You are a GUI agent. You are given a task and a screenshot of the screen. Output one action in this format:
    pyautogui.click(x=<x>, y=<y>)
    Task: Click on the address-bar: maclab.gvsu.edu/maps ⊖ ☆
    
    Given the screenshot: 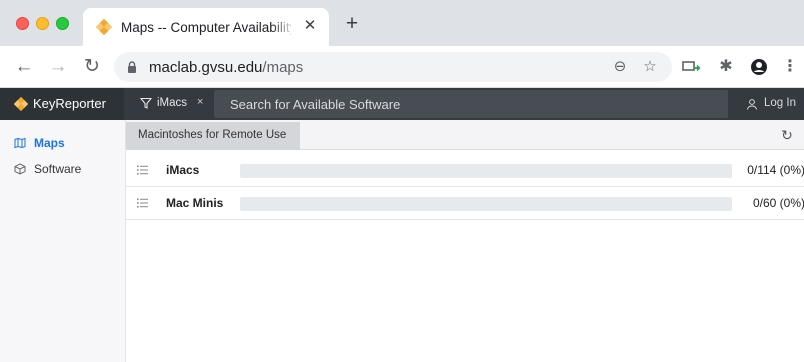 What is the action you would take?
    pyautogui.click(x=393, y=67)
    